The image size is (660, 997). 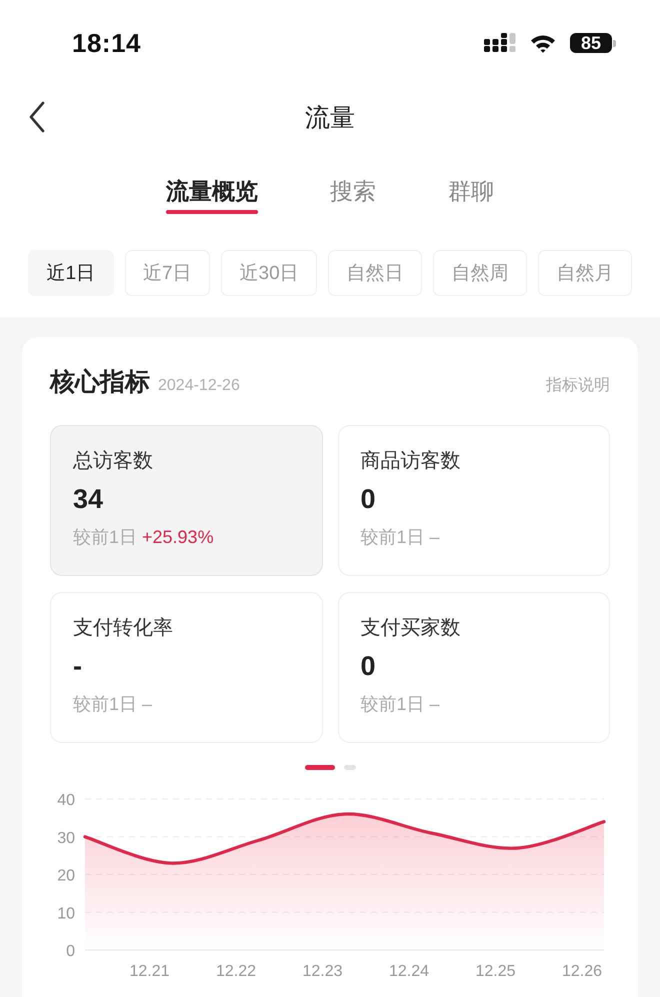 What do you see at coordinates (495, 971) in the screenshot?
I see `x-axis-label: 12.25` at bounding box center [495, 971].